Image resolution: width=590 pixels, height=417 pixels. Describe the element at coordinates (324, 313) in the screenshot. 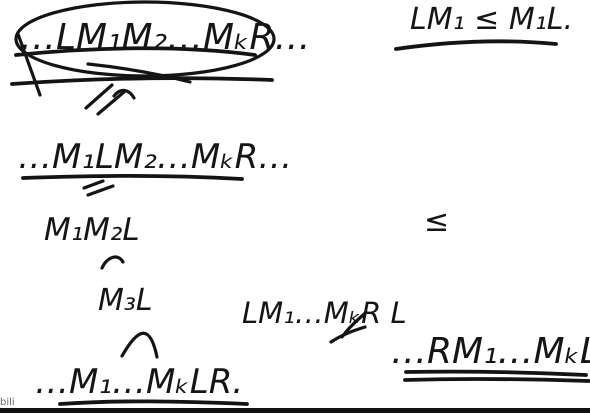

I see `middle-right-expression: LM₁…MₖR L` at that location.